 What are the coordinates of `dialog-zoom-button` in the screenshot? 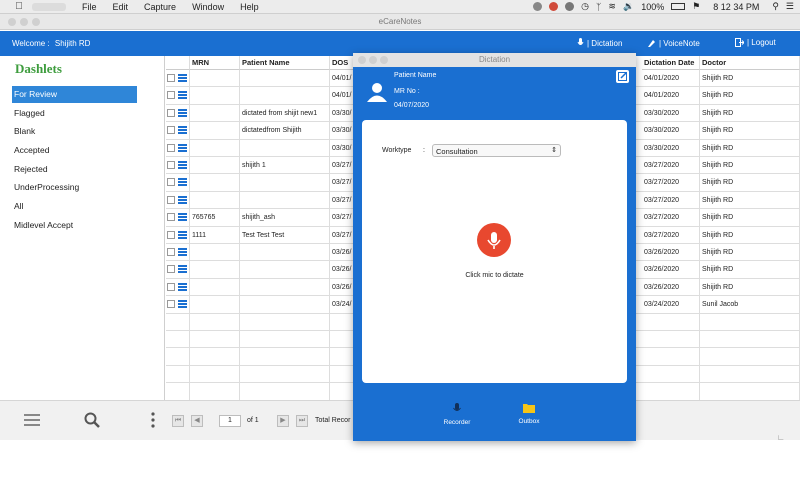 It's located at (384, 60).